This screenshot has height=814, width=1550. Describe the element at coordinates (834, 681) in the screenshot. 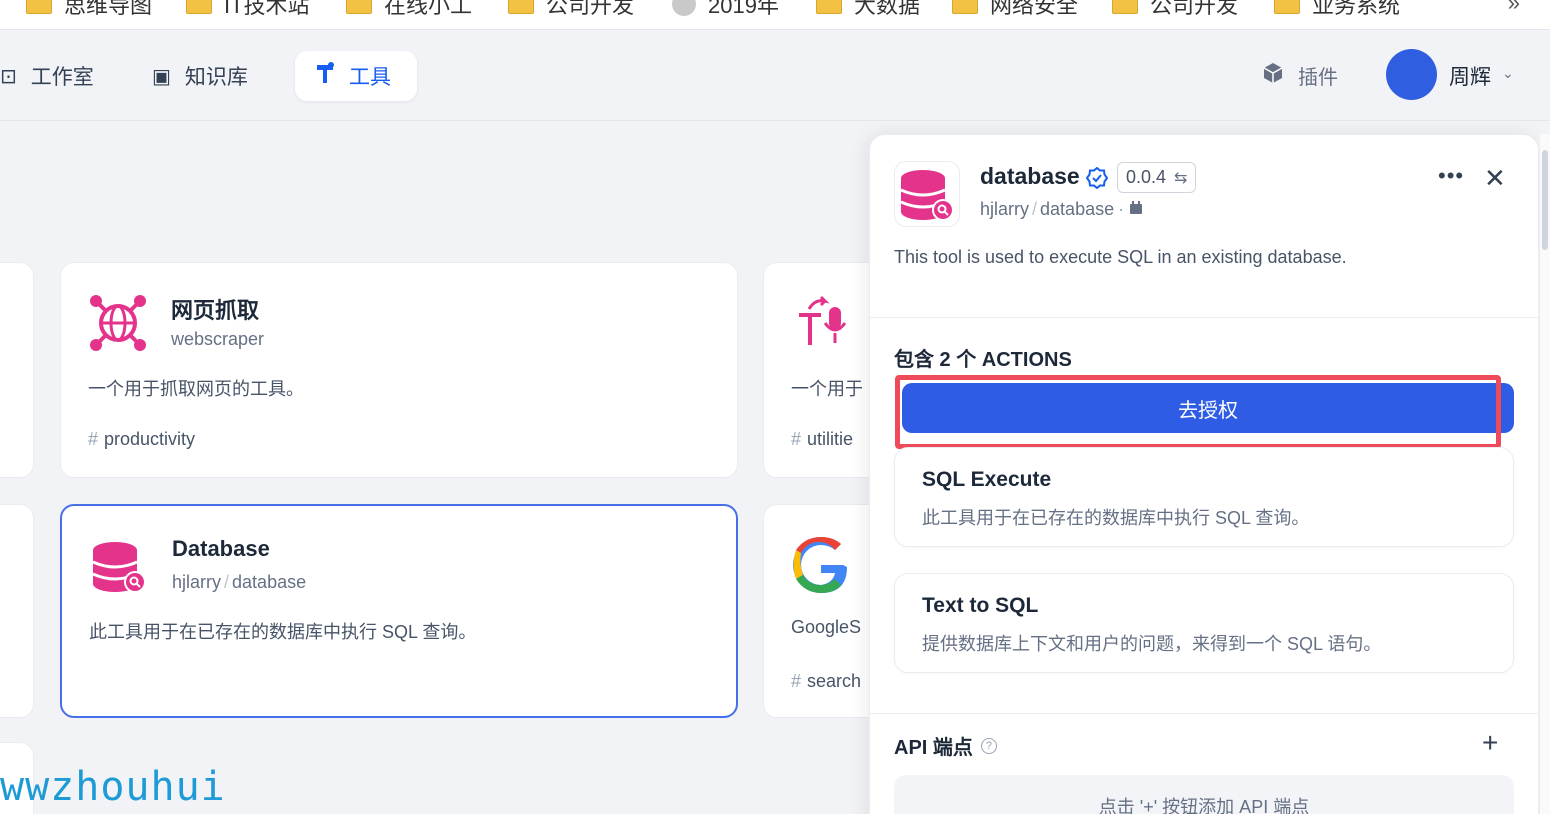

I see `card-tag-label: search` at that location.